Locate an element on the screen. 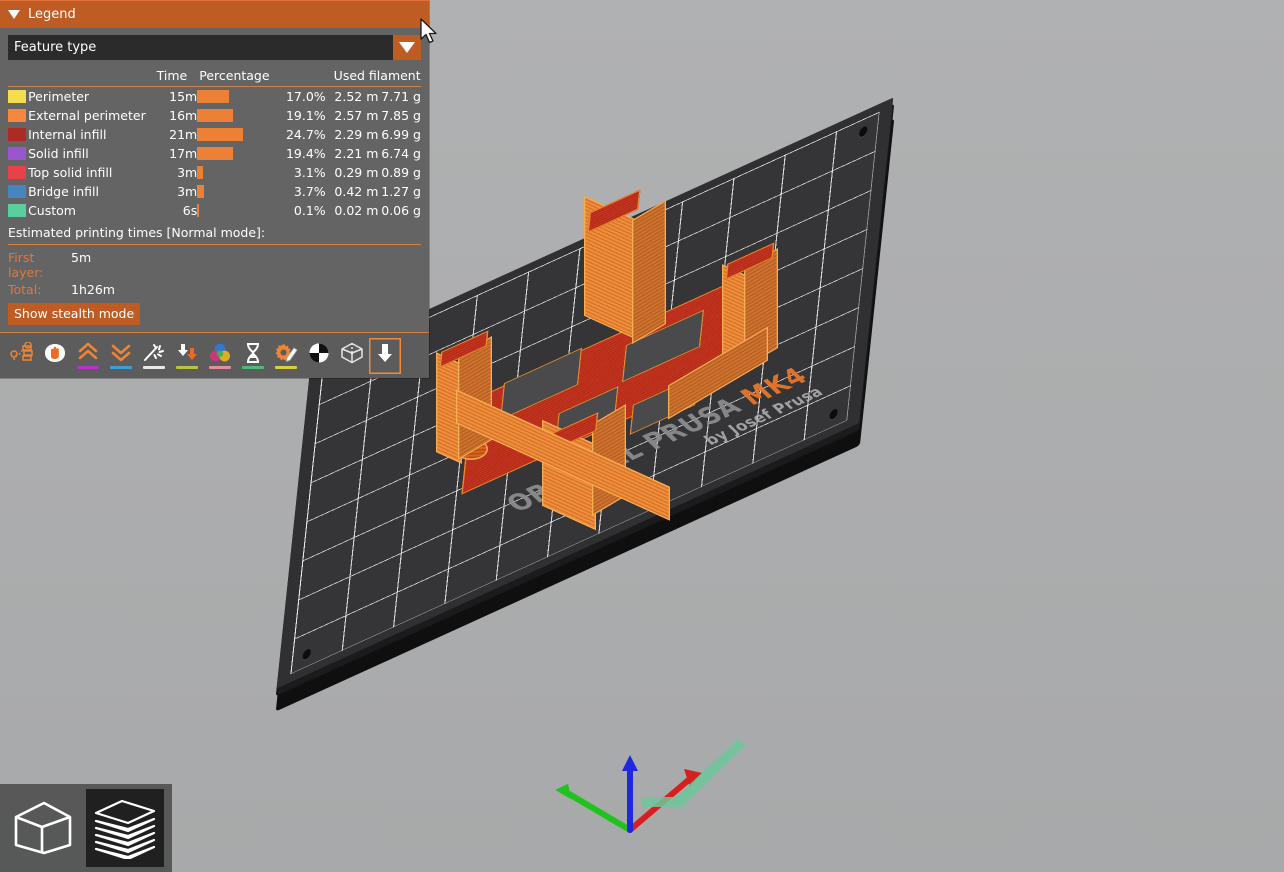 The width and height of the screenshot is (1284, 872). legend-row-weight: 1.27 g is located at coordinates (401, 191).